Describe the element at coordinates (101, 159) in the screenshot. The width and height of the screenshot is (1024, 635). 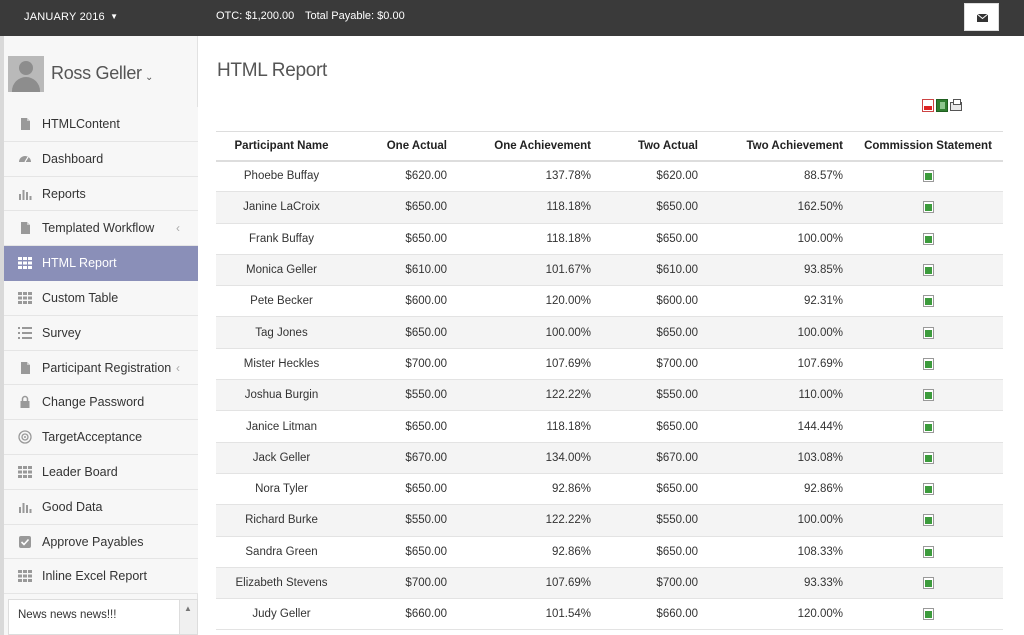
I see `sidebar-item-dashboard: Dashboard` at that location.